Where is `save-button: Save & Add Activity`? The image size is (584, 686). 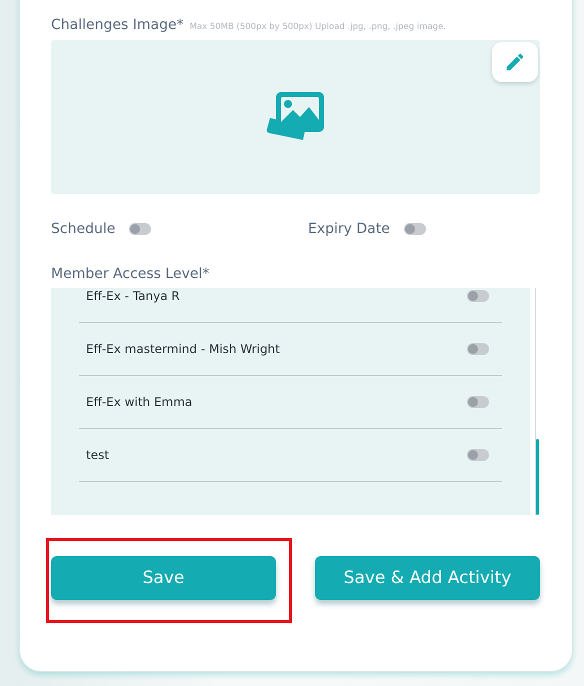
save-button: Save & Add Activity is located at coordinates (427, 578).